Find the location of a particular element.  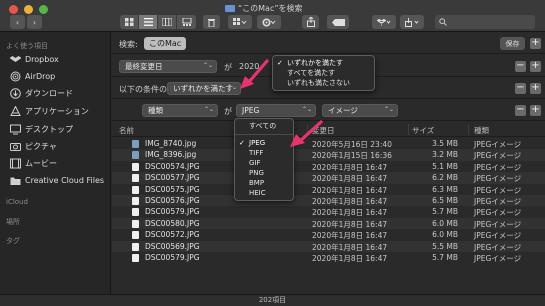

sidebar-item-airdrop: AirDrop is located at coordinates (32, 76).